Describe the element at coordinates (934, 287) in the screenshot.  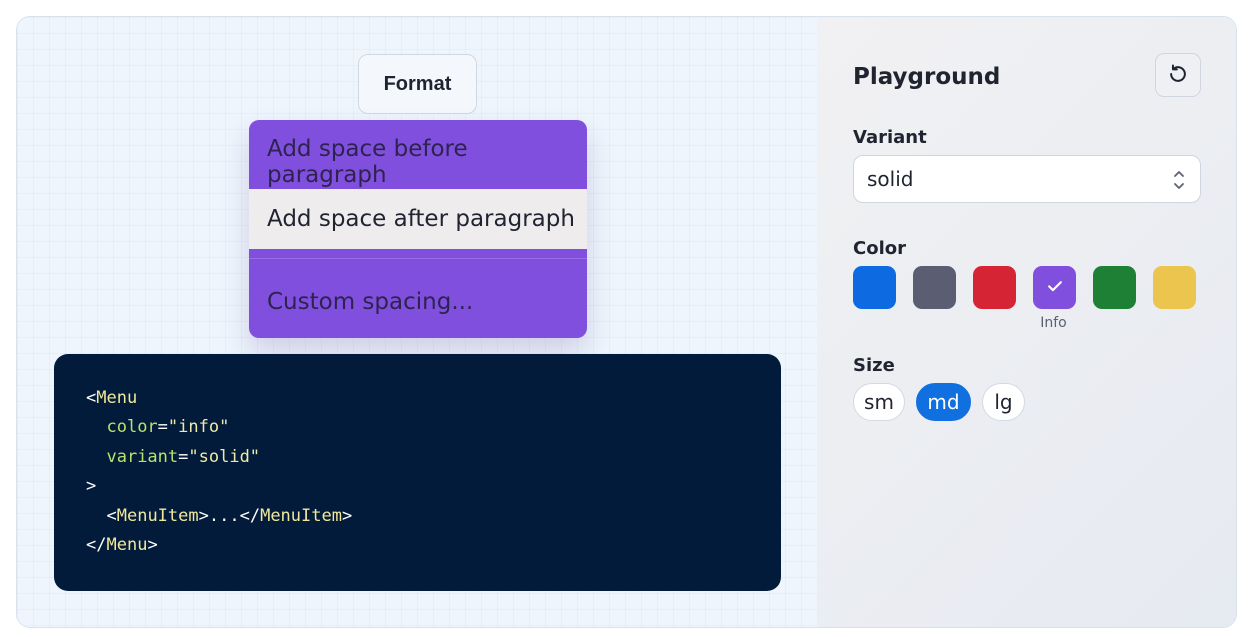
I see `color-swatch-neutral` at that location.